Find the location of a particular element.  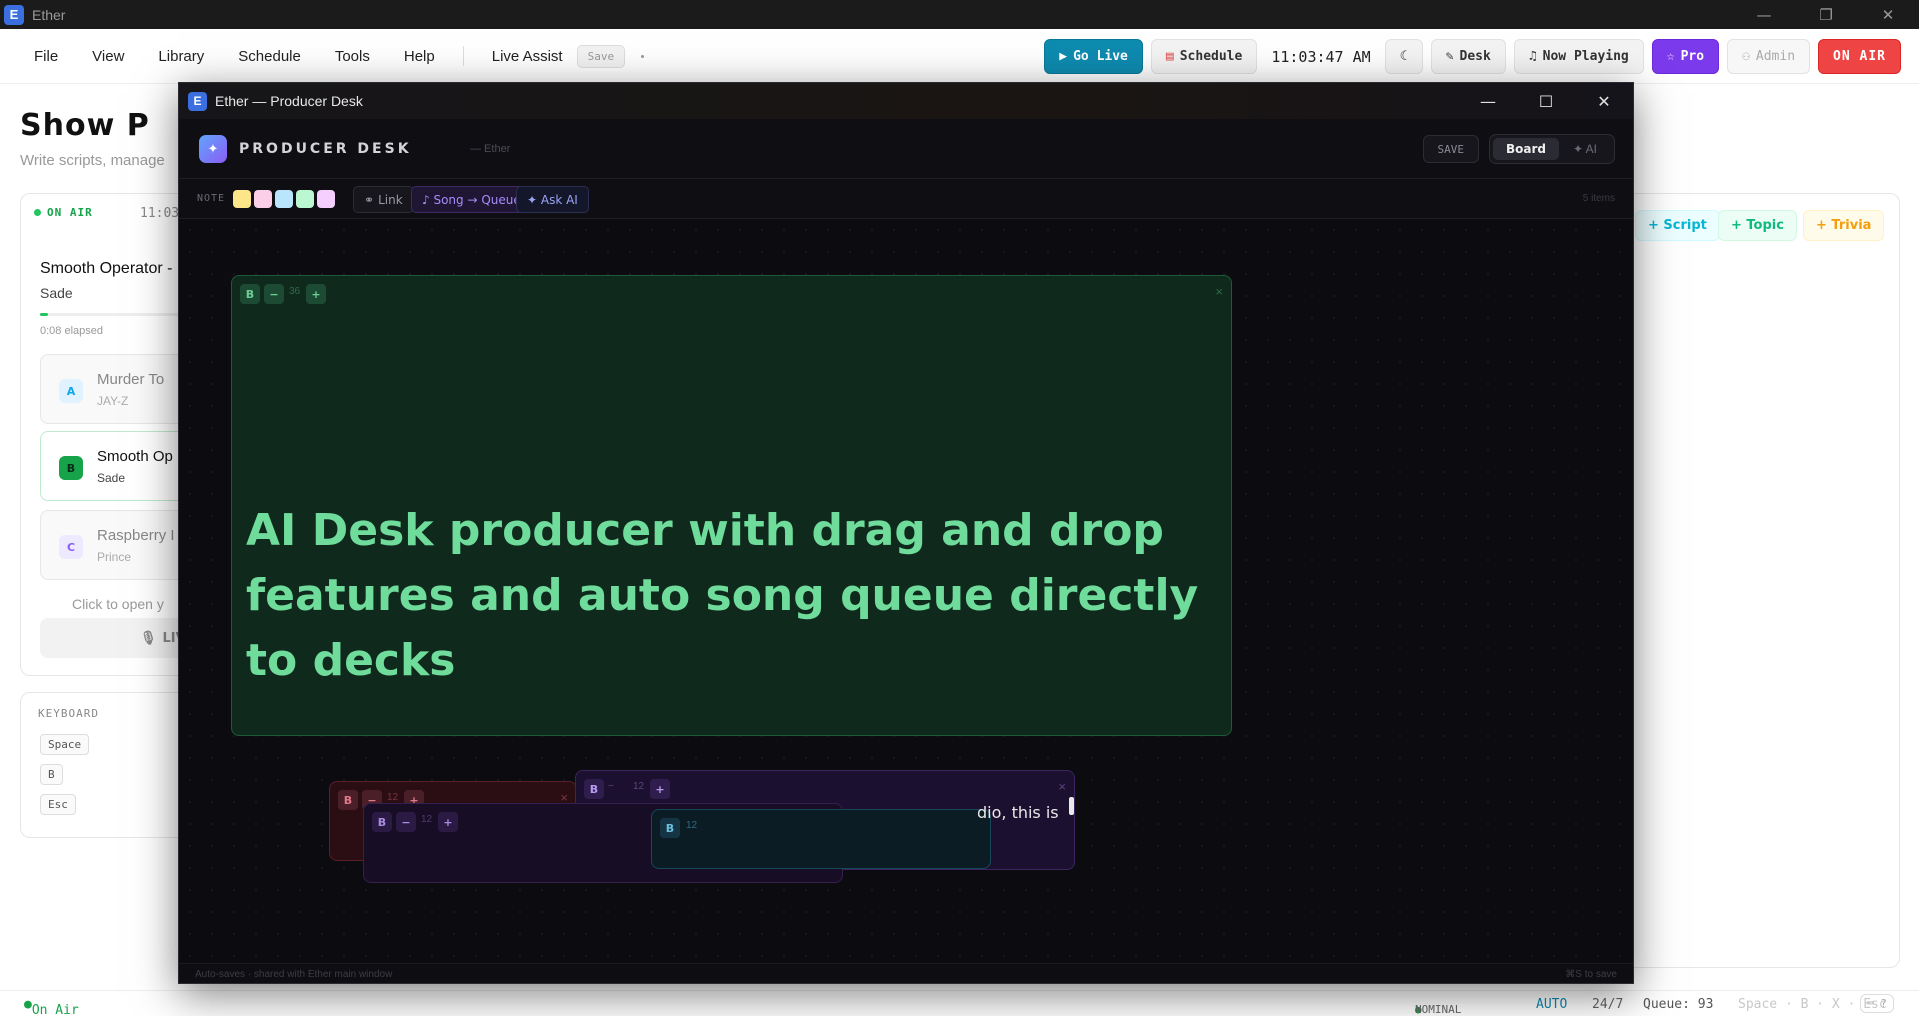

link-button: ⚭ Link is located at coordinates (383, 199).